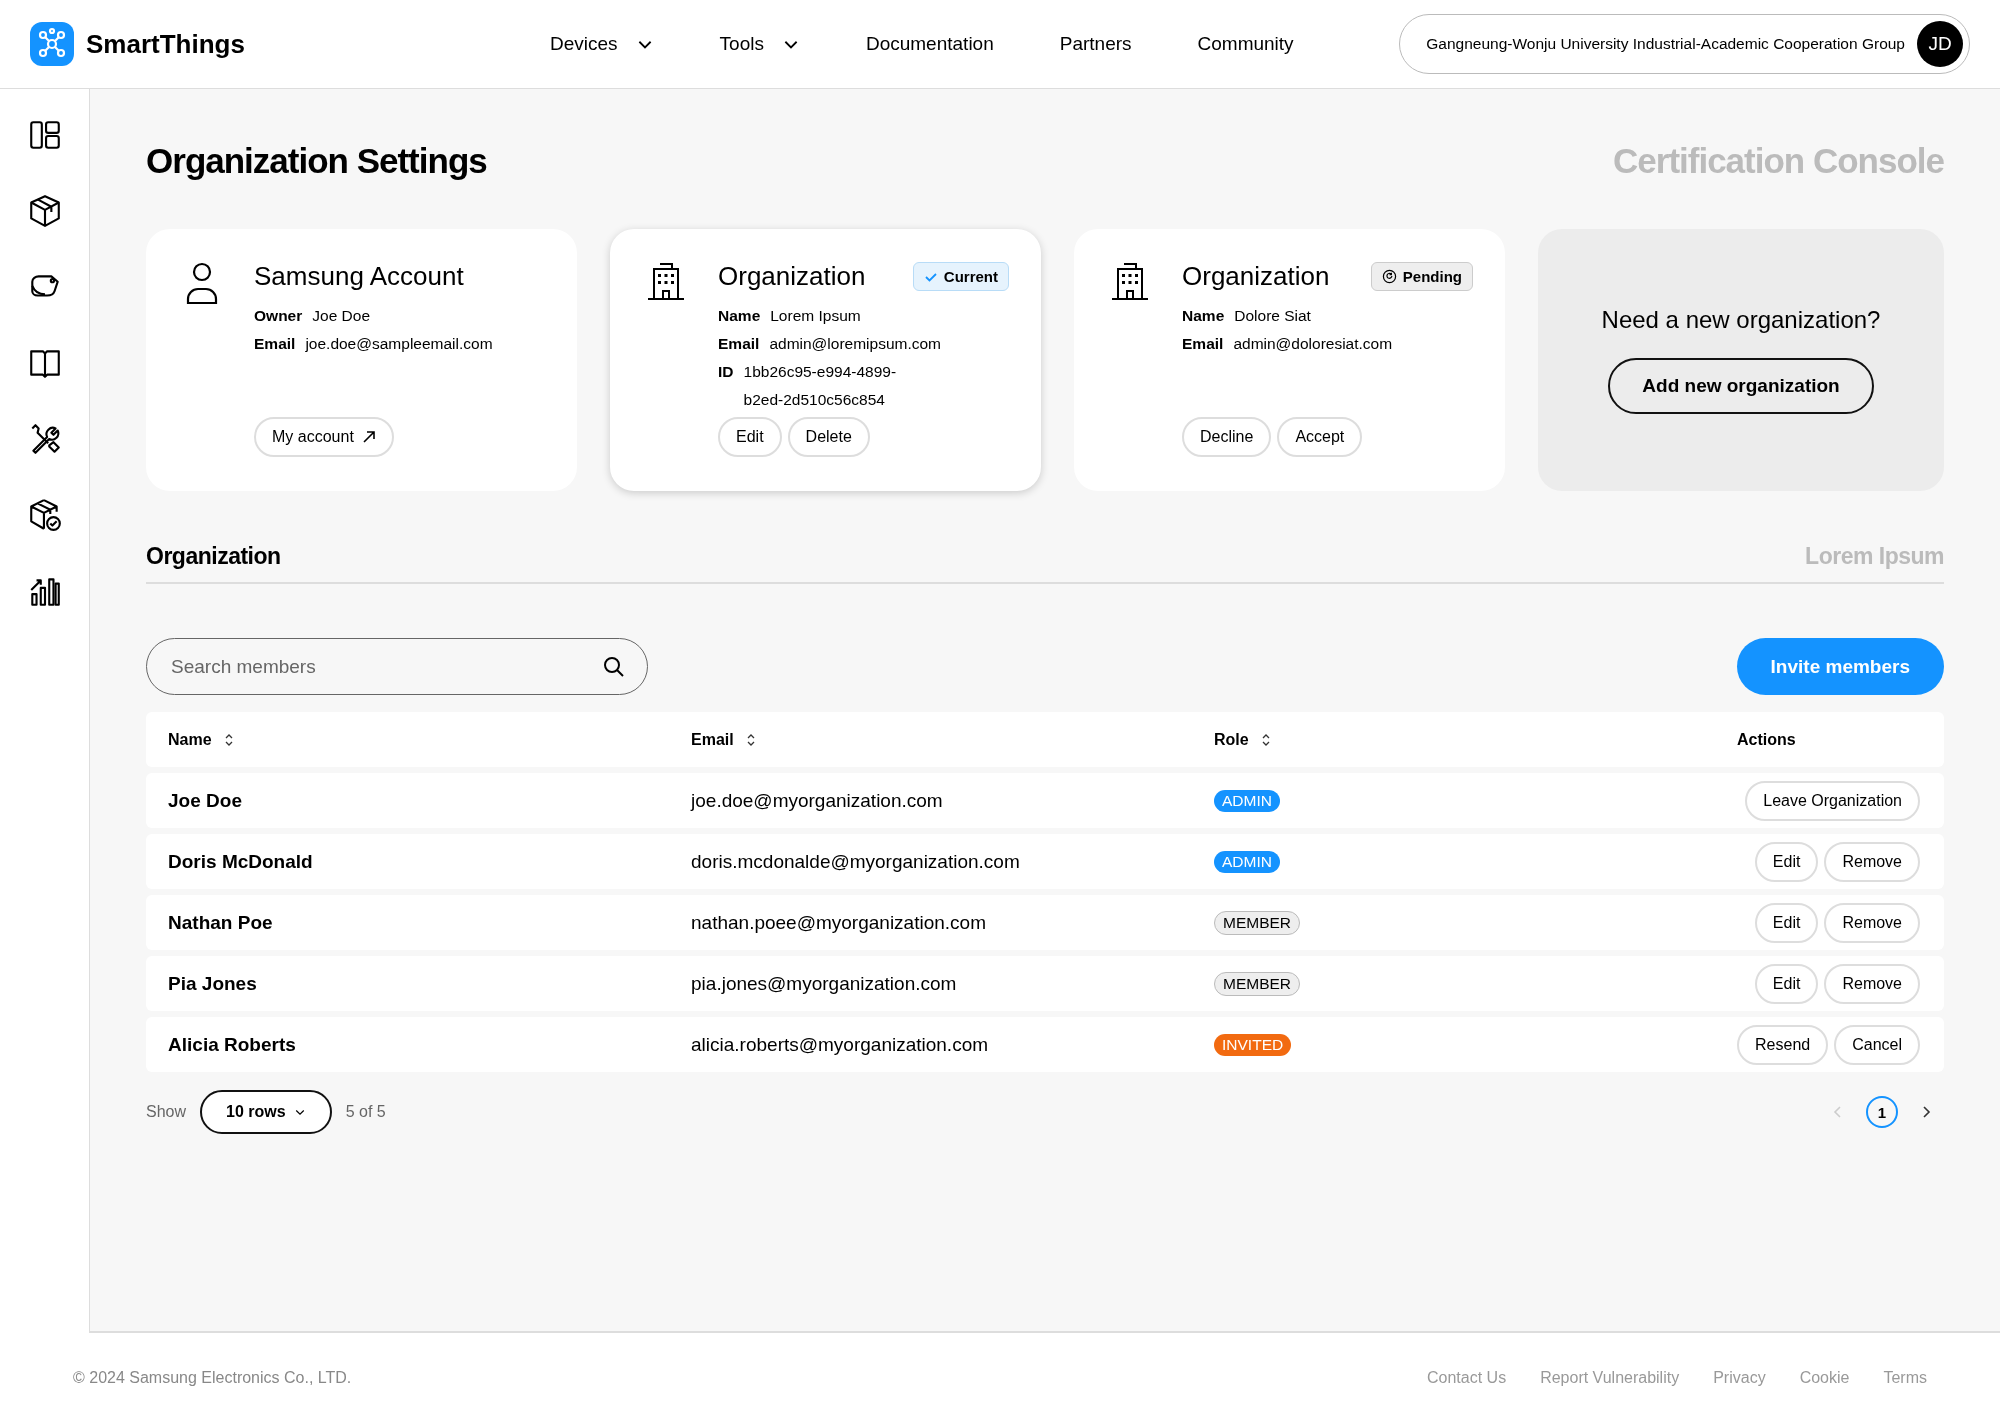 The width and height of the screenshot is (2000, 1422). What do you see at coordinates (240, 861) in the screenshot?
I see `member-name: Doris McDonald` at bounding box center [240, 861].